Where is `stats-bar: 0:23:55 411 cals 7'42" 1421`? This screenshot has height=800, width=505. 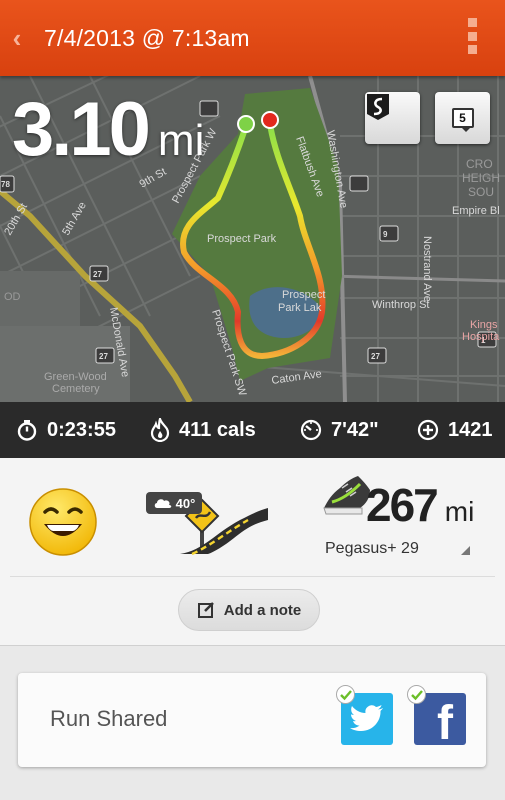 stats-bar: 0:23:55 411 cals 7'42" 1421 is located at coordinates (252, 430).